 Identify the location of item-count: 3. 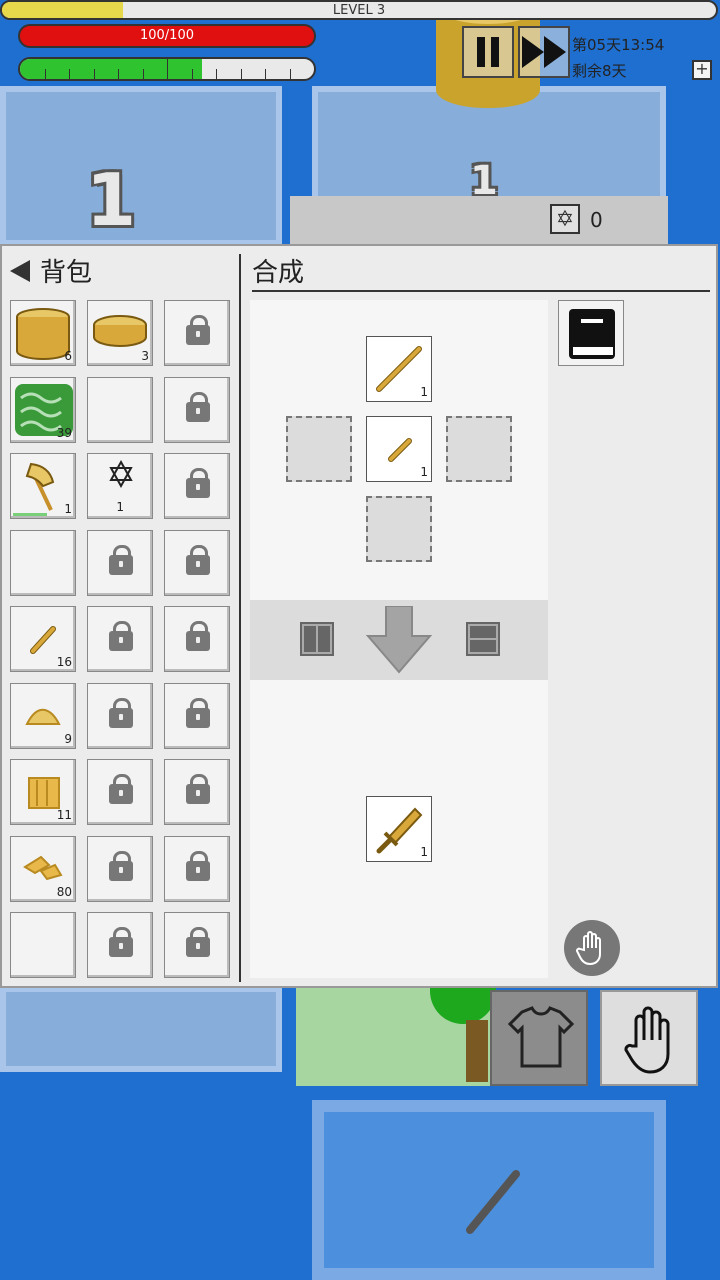
(145, 356).